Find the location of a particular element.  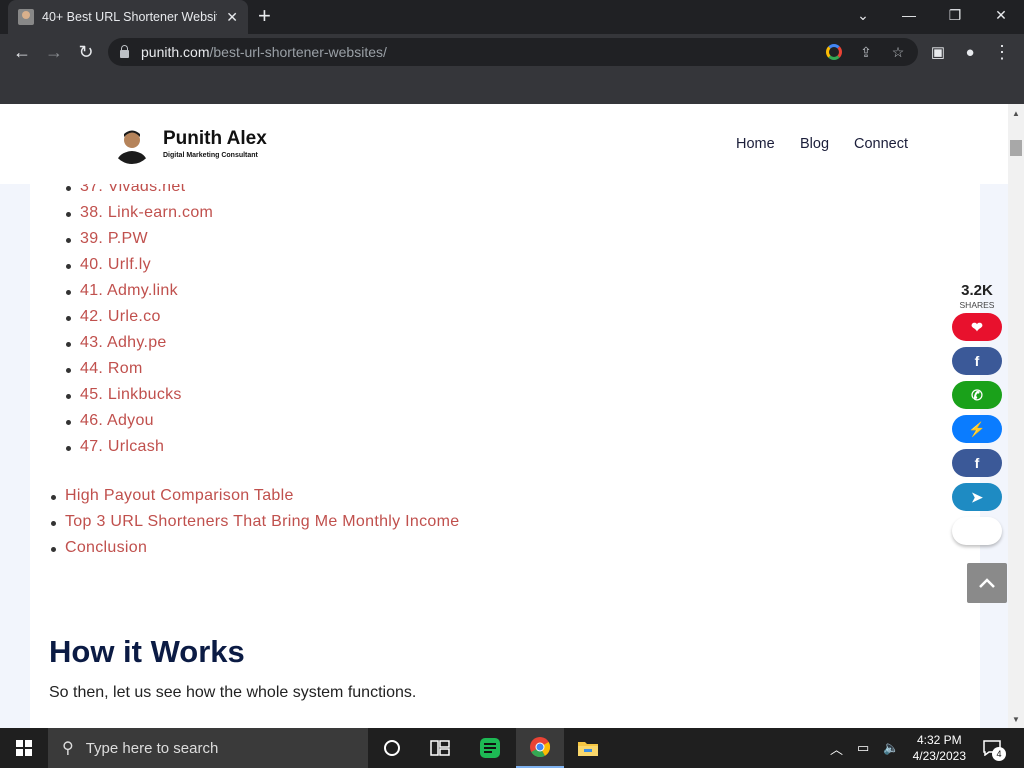

share-icon: ⇪ is located at coordinates (866, 52).